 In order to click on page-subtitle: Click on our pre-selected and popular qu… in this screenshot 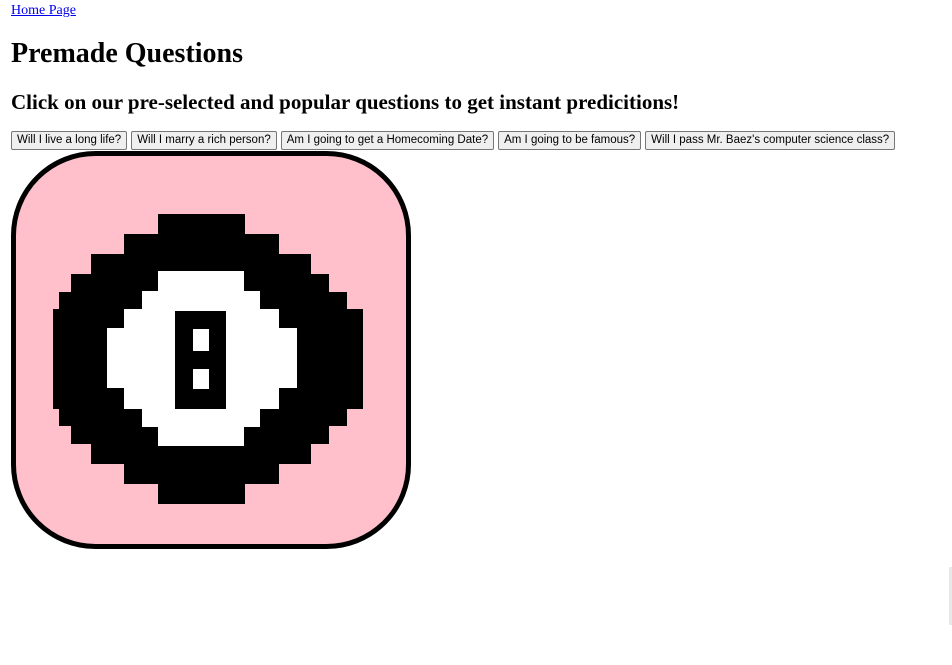, I will do `click(345, 102)`.